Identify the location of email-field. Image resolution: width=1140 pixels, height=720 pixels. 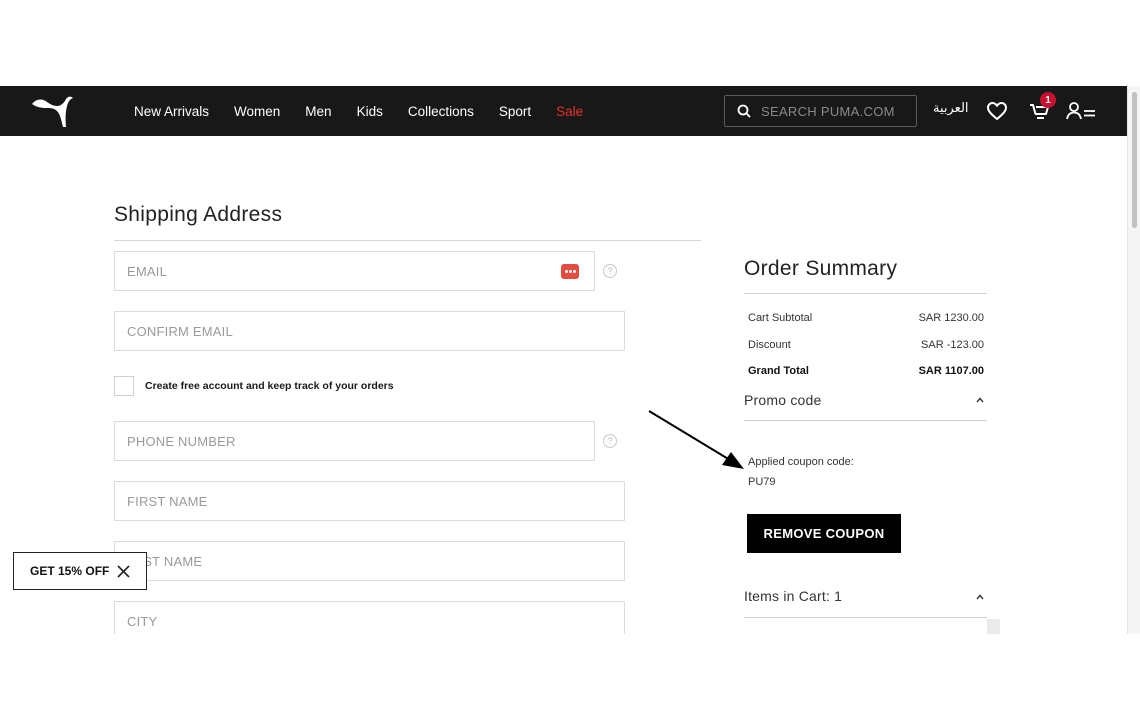
(354, 271).